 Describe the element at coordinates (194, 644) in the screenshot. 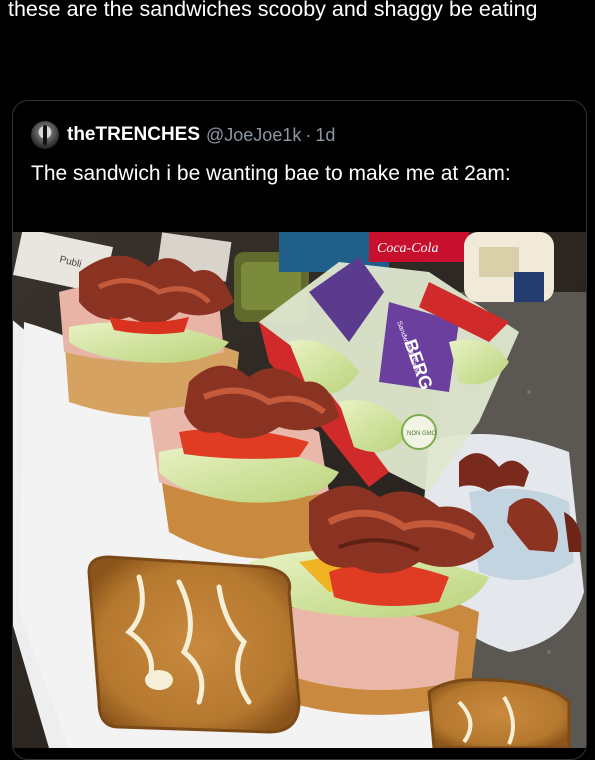

I see `mayo-toast` at that location.